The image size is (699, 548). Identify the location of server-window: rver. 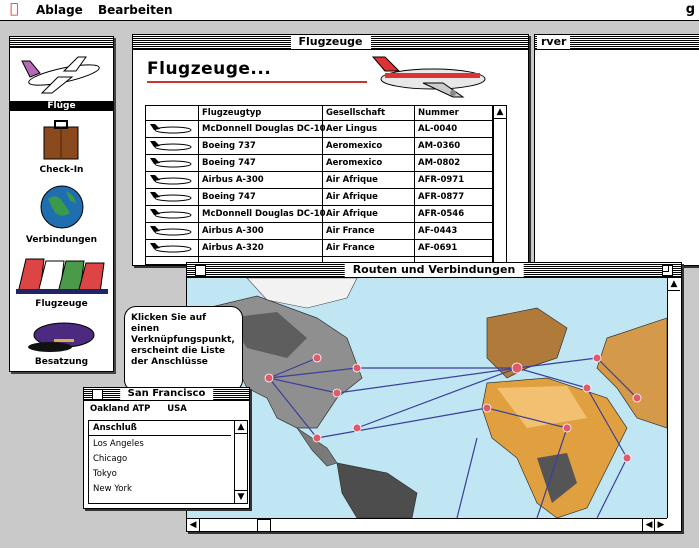
(616, 150).